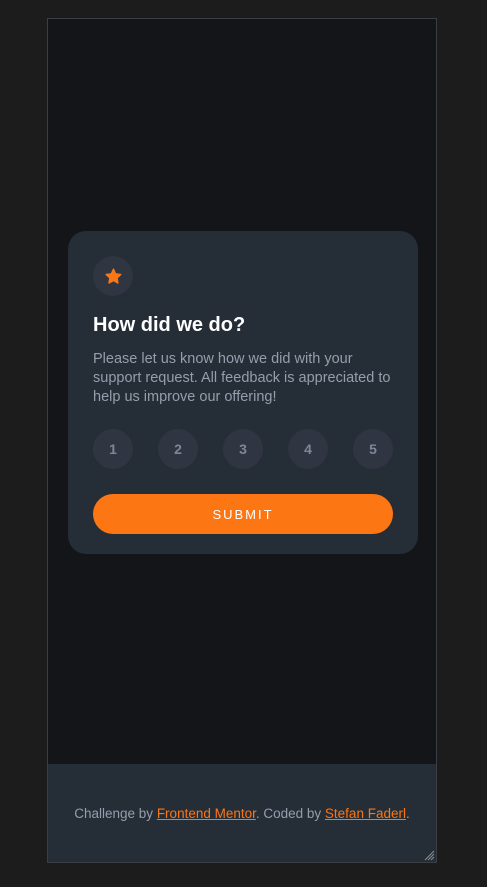 The height and width of the screenshot is (887, 487). Describe the element at coordinates (243, 514) in the screenshot. I see `submit-button: SUBMIT` at that location.